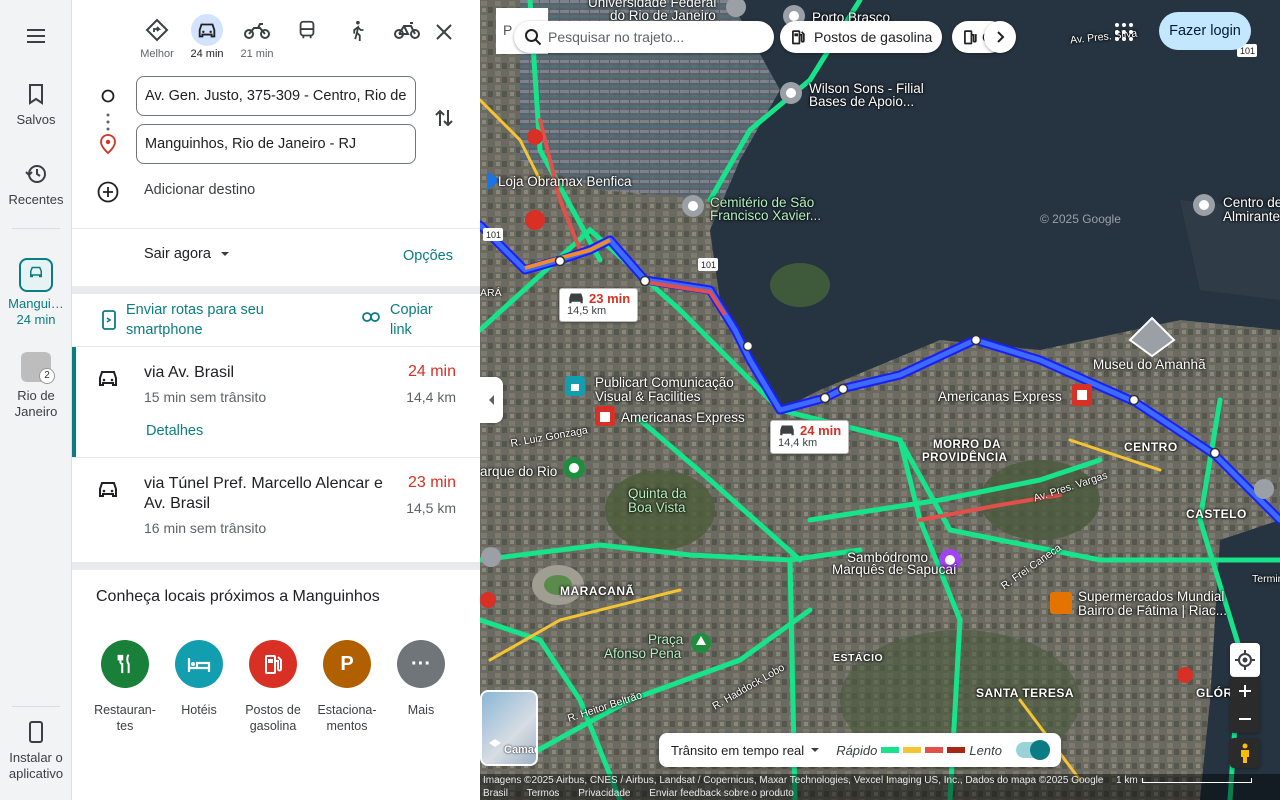  I want to click on mode-bike, so click(407, 36).